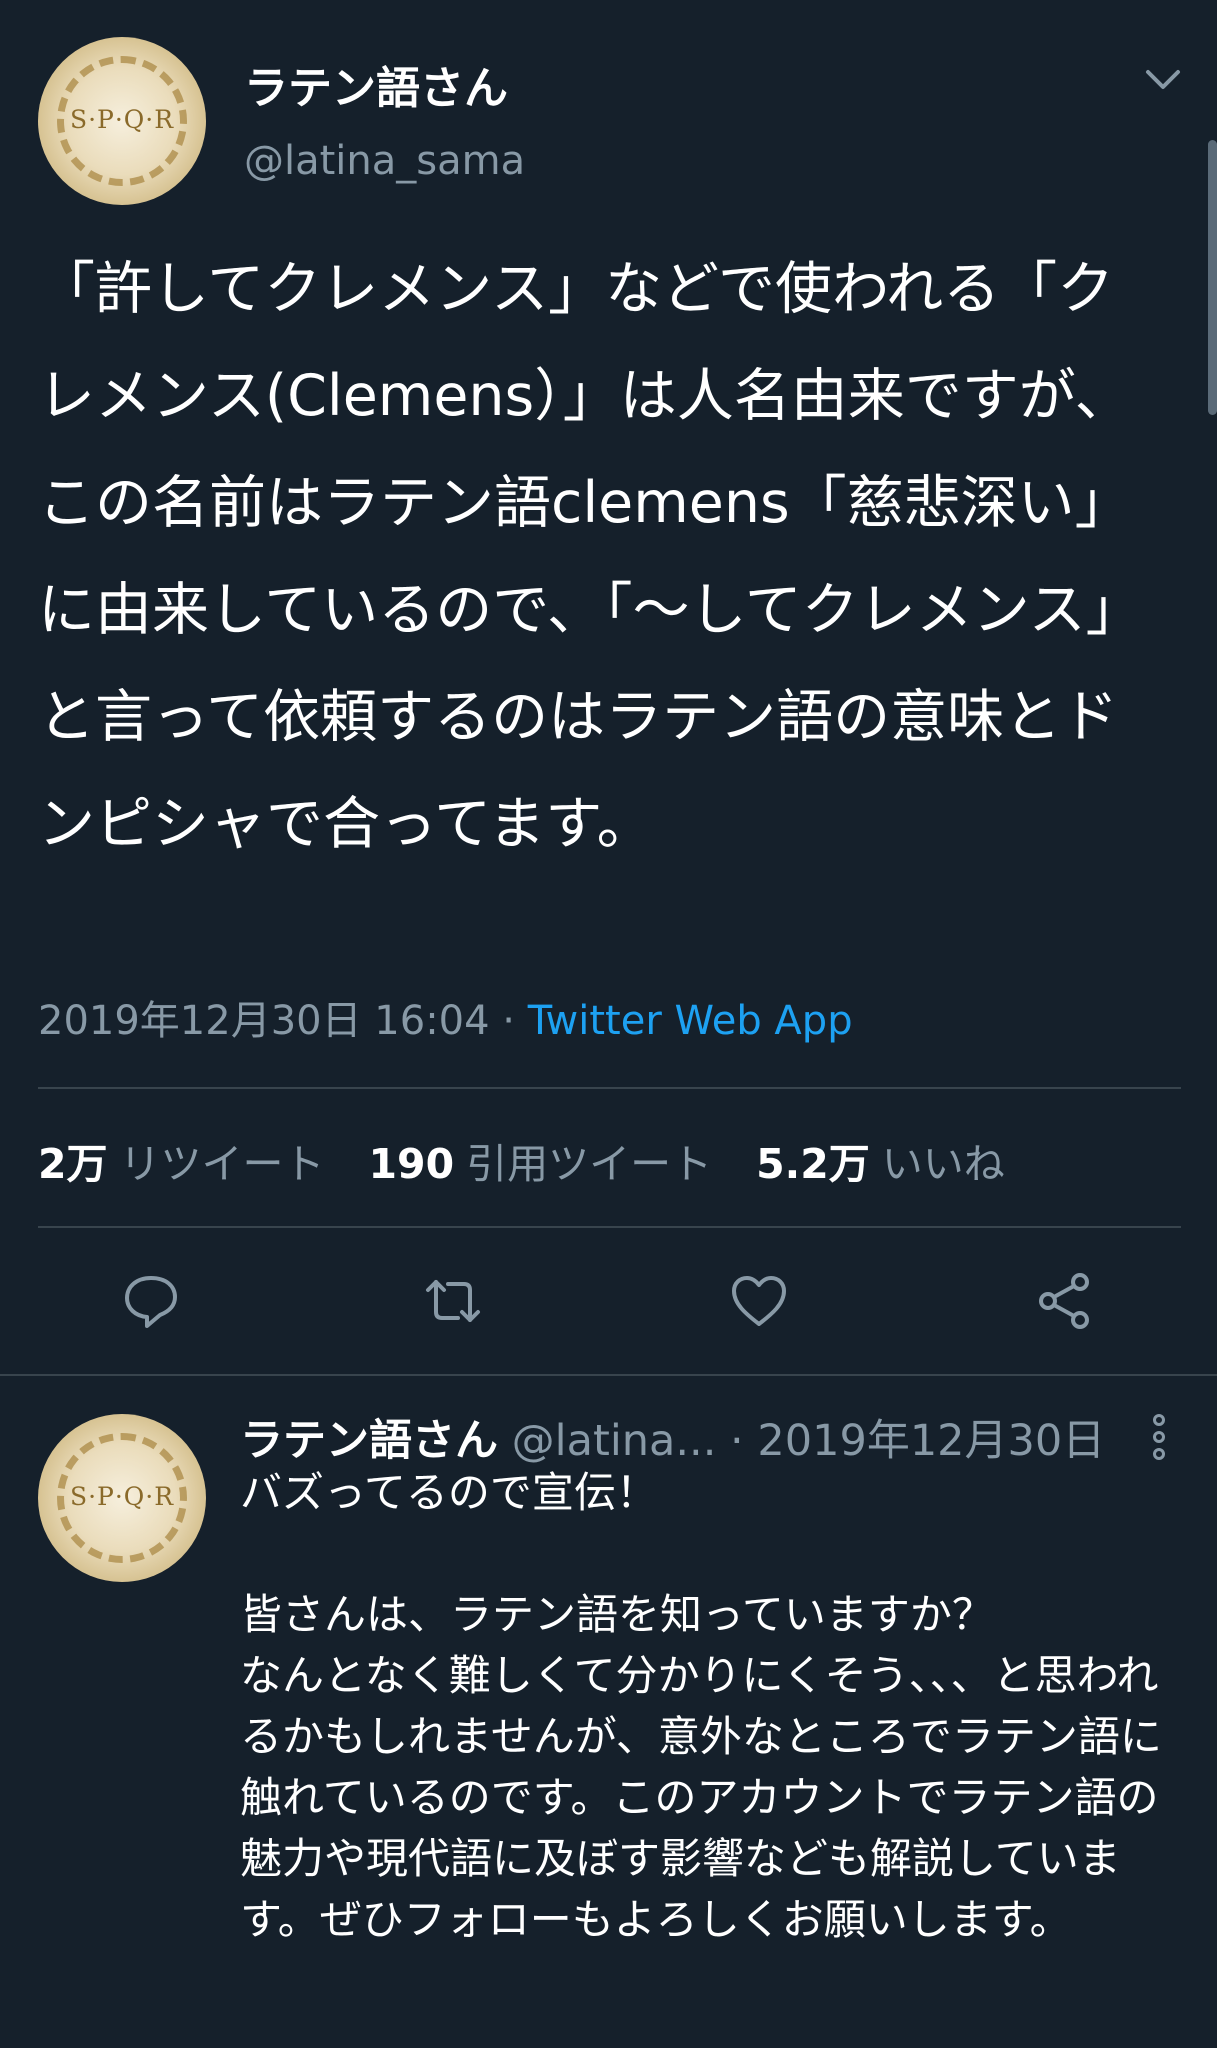 This screenshot has width=1217, height=2048. I want to click on heart-icon, so click(759, 1301).